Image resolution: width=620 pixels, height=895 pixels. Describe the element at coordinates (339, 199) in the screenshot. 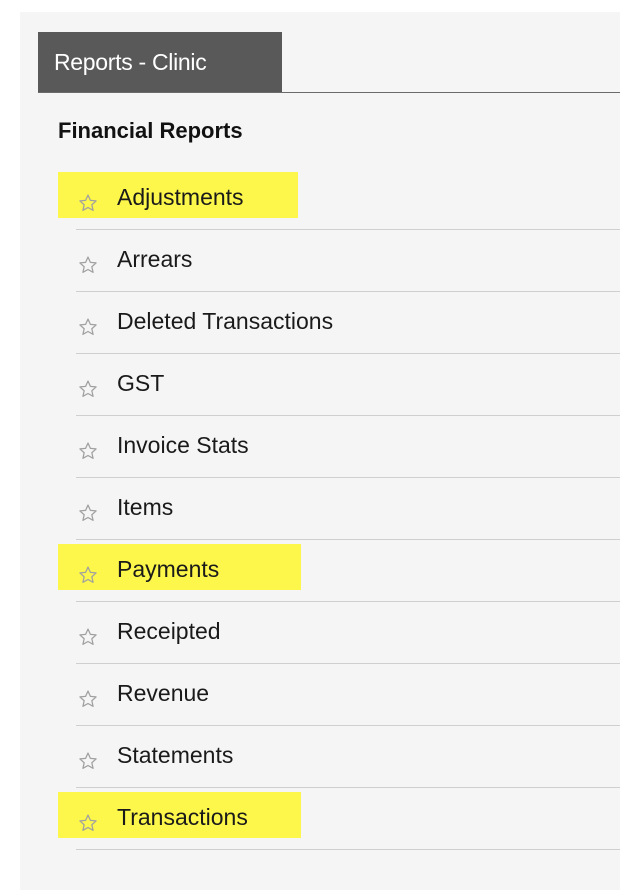

I see `report-item-adjustments: Adjustments` at that location.